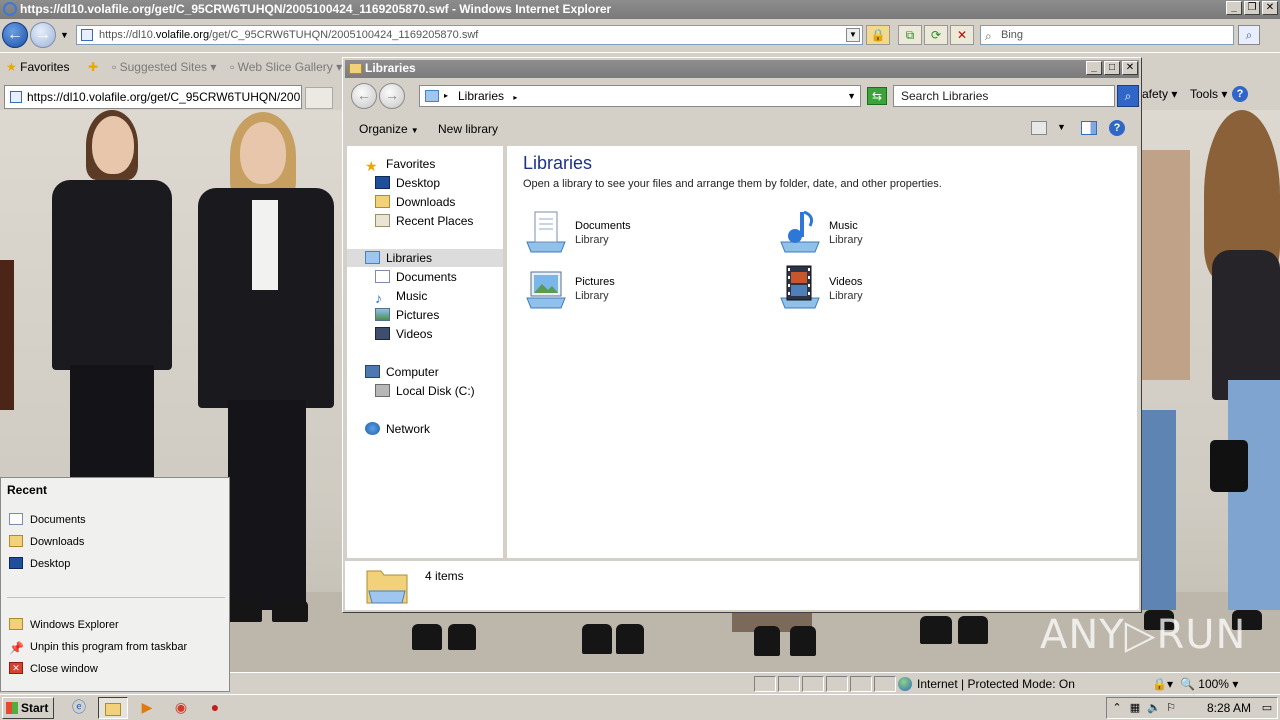 Image resolution: width=1280 pixels, height=720 pixels. I want to click on photo-shoe, so click(936, 630).